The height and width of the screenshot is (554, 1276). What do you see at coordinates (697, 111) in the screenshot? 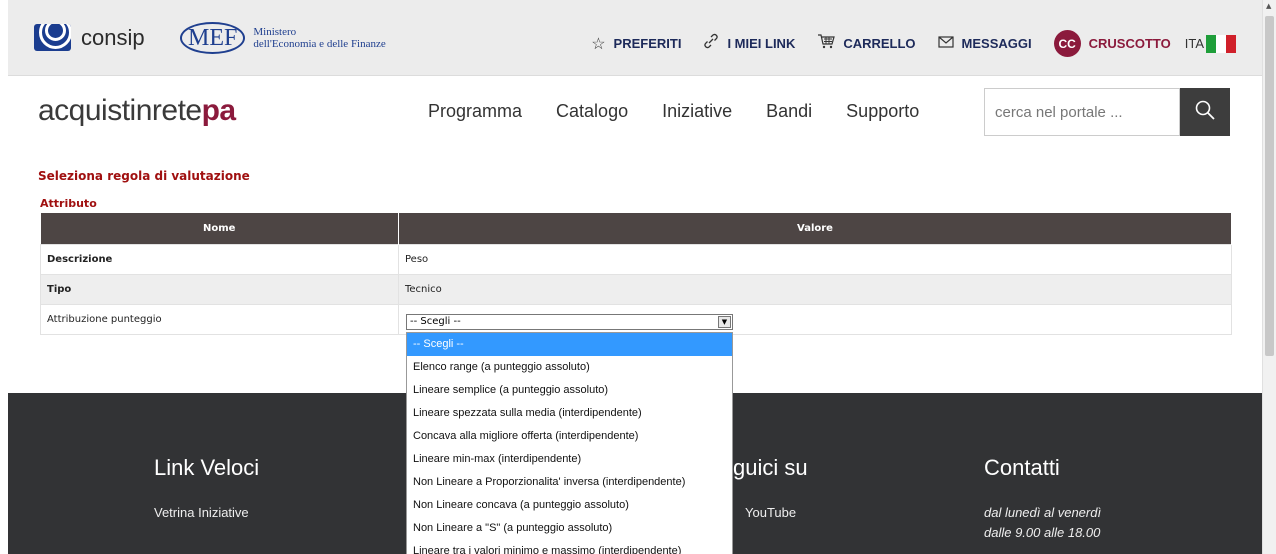
I see `nav-iniziative: Iniziative` at bounding box center [697, 111].